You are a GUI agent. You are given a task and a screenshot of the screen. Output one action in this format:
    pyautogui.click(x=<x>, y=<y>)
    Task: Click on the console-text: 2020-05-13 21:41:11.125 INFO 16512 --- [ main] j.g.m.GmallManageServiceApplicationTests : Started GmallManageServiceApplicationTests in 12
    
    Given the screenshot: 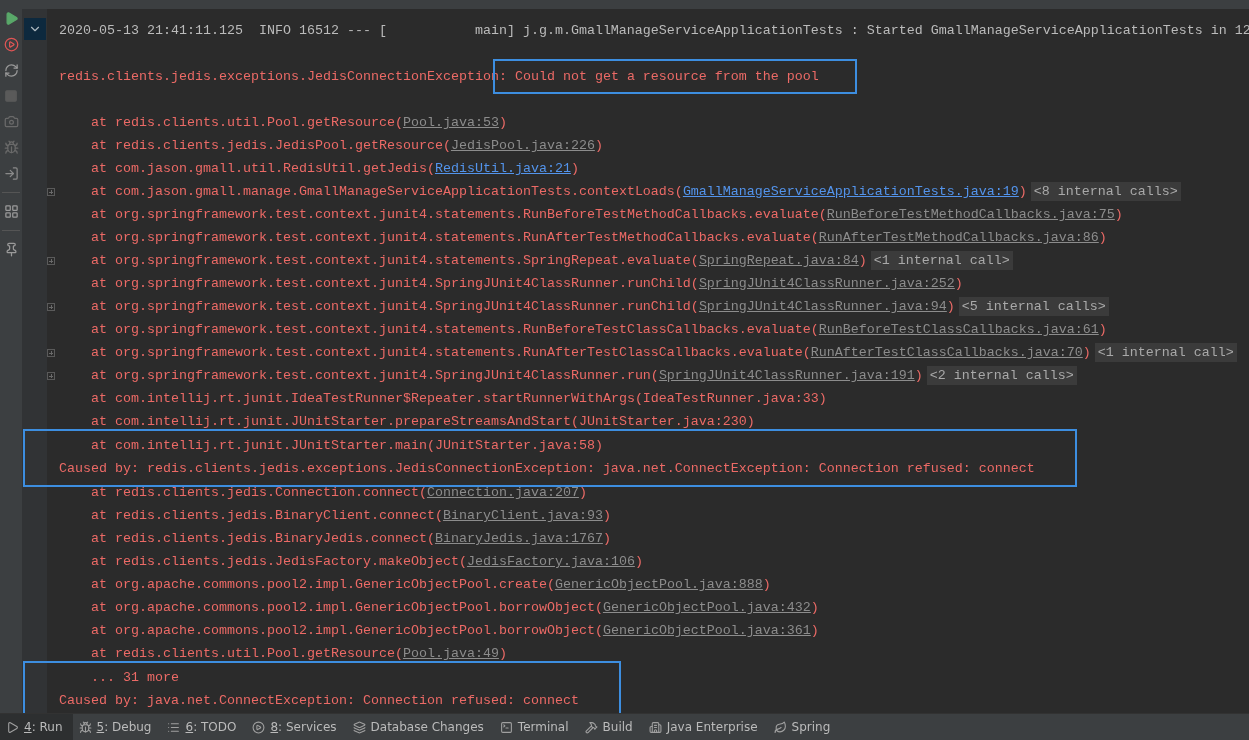 What is the action you would take?
    pyautogui.click(x=654, y=30)
    